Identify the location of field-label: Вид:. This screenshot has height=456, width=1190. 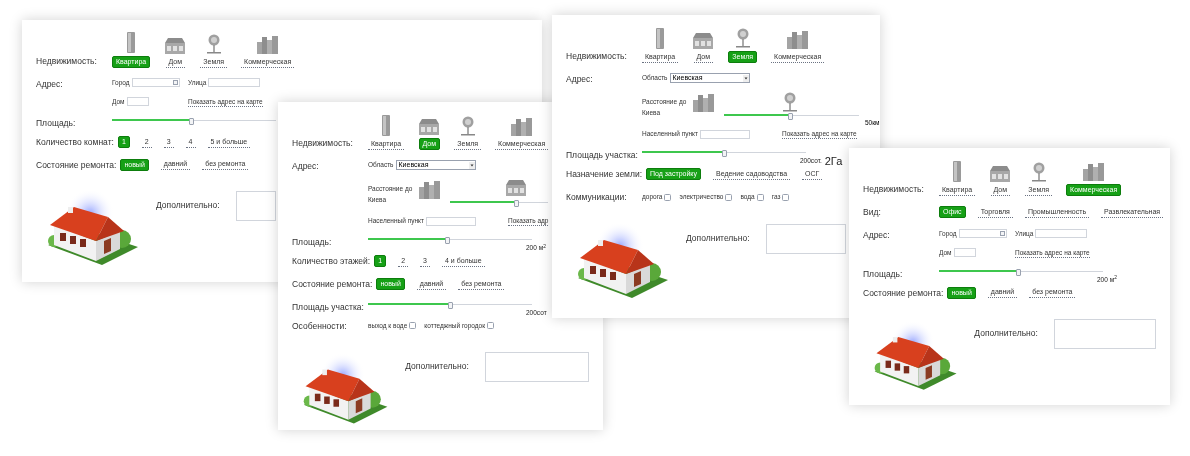
(872, 212).